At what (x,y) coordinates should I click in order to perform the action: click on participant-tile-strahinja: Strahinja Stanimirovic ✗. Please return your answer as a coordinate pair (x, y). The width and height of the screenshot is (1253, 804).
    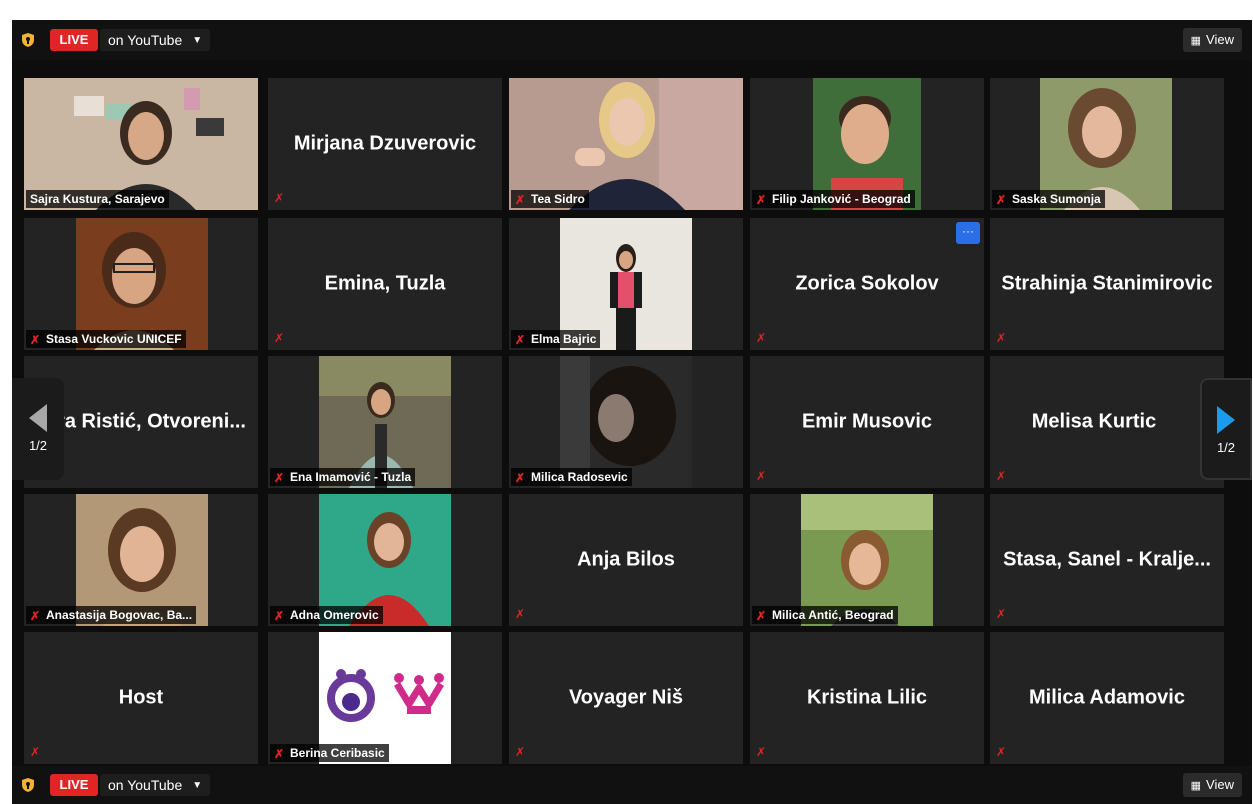
    Looking at the image, I should click on (1107, 284).